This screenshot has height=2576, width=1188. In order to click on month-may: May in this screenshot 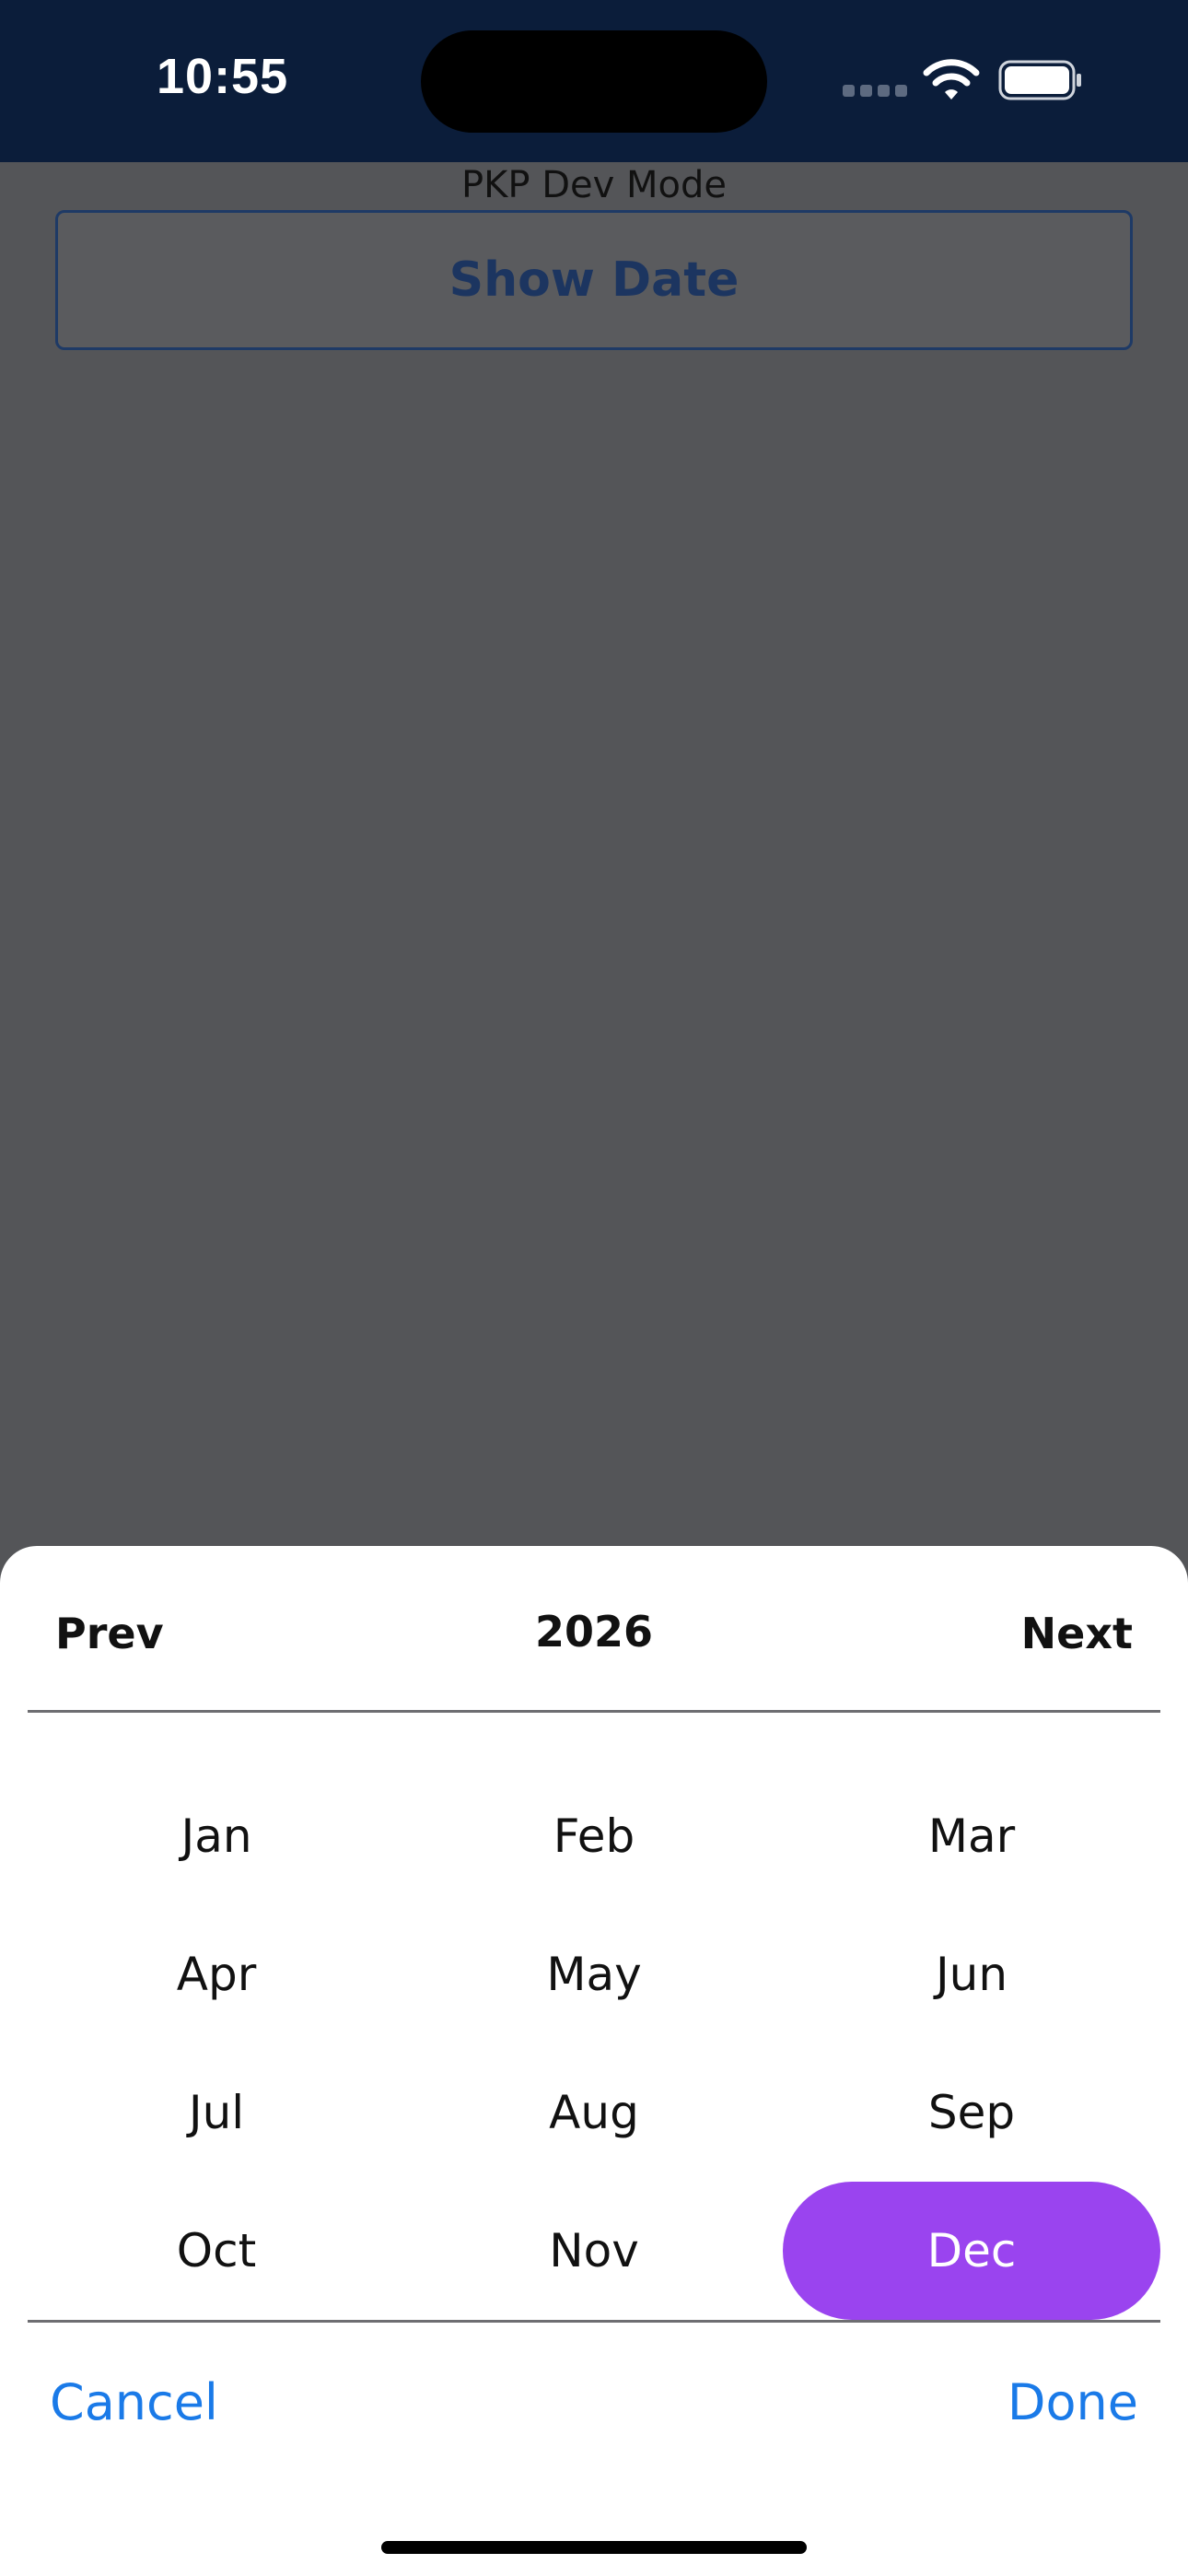, I will do `click(594, 1974)`.